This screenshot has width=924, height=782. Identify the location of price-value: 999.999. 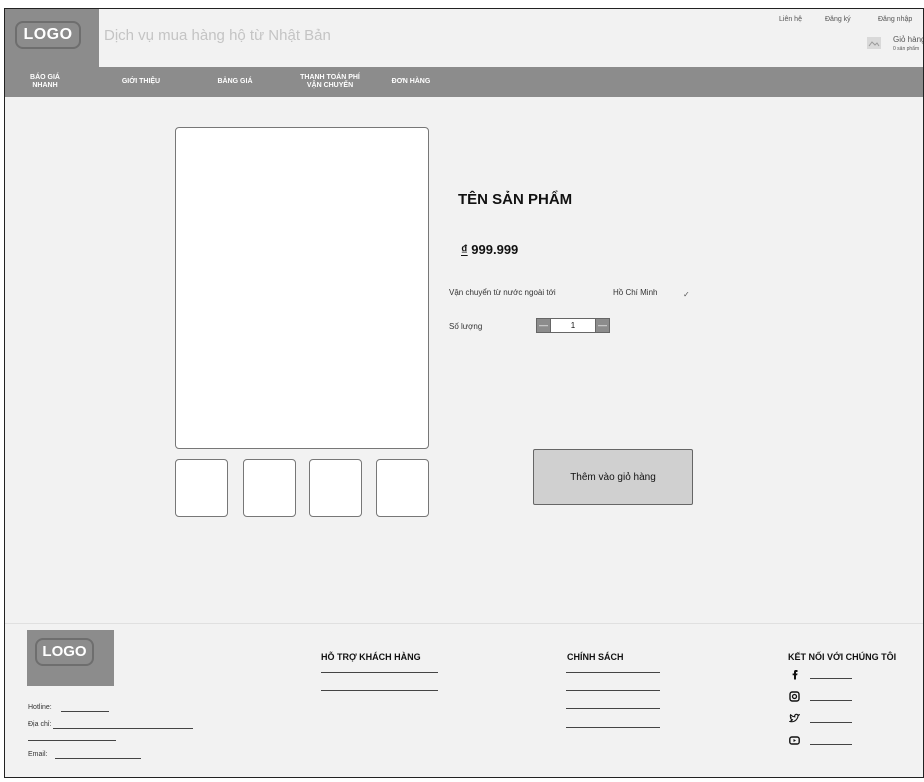
(495, 249).